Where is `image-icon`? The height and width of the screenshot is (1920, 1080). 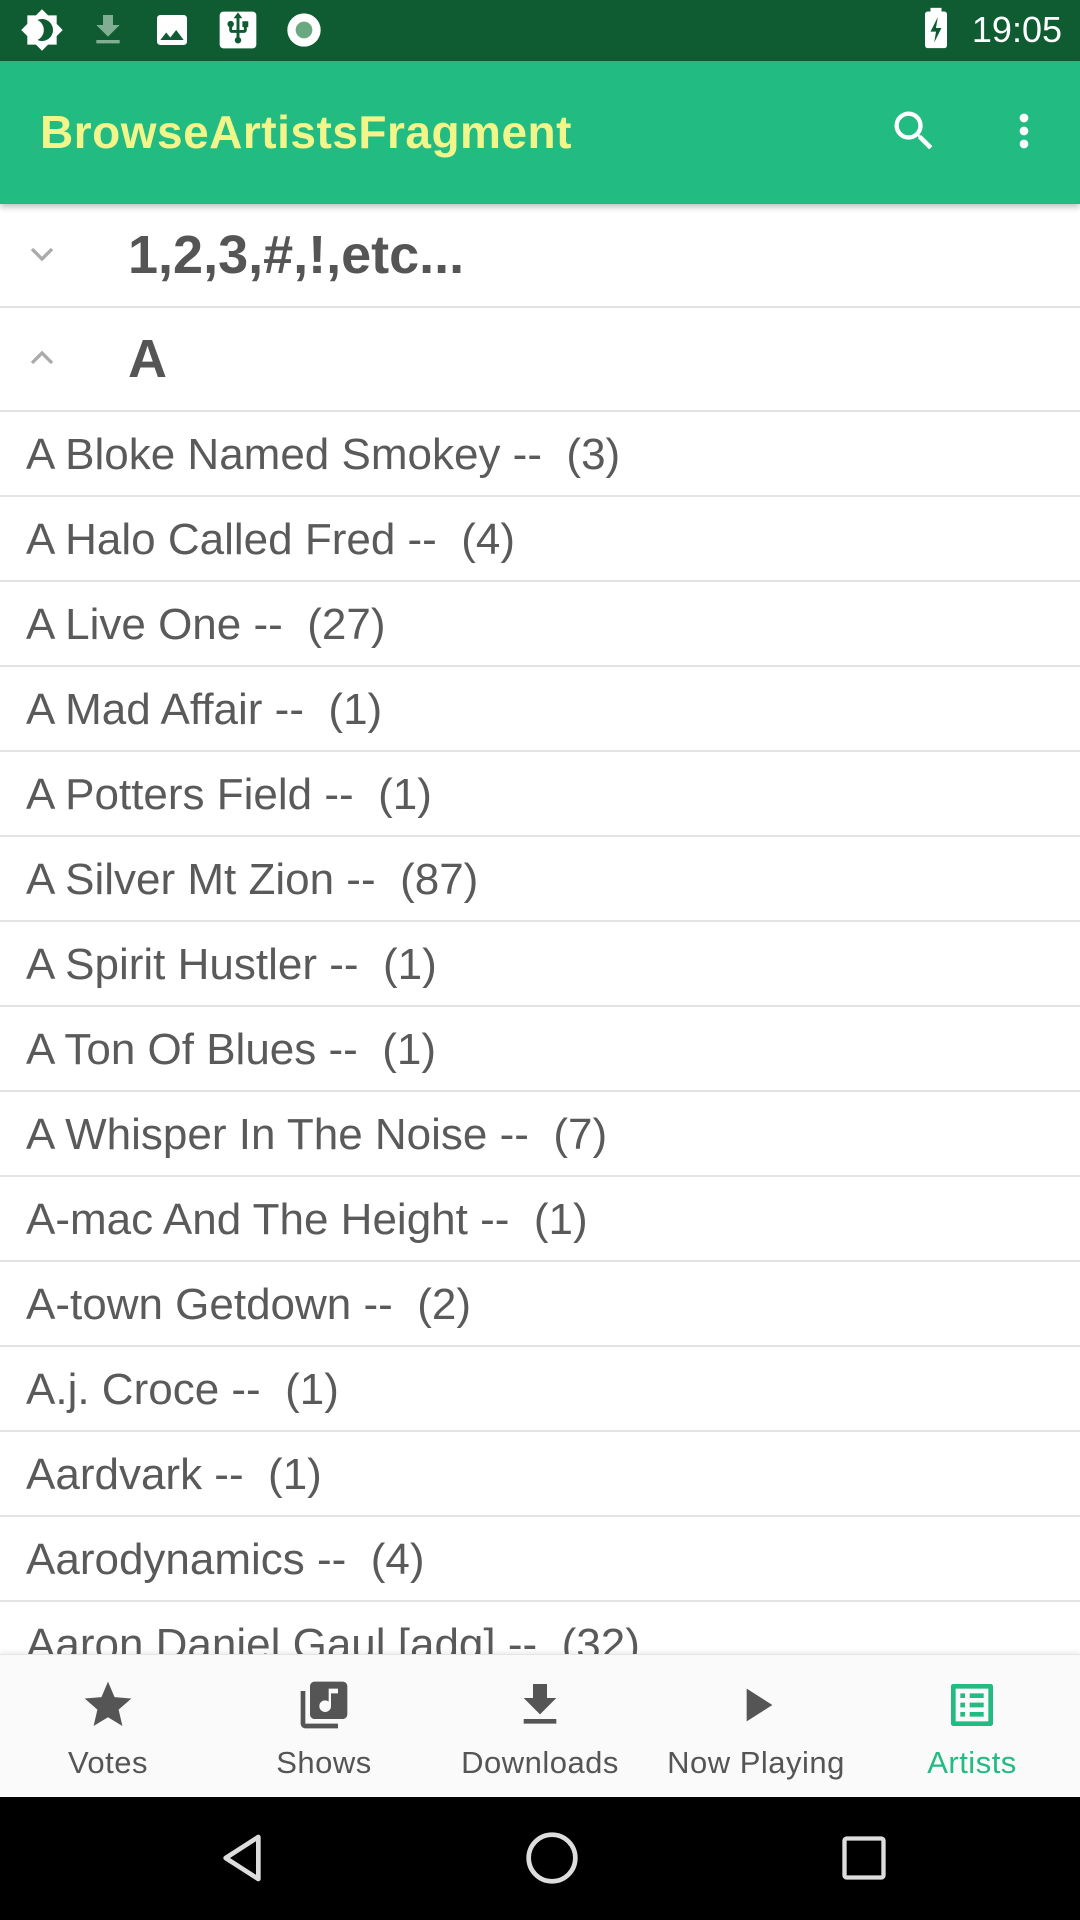
image-icon is located at coordinates (172, 30).